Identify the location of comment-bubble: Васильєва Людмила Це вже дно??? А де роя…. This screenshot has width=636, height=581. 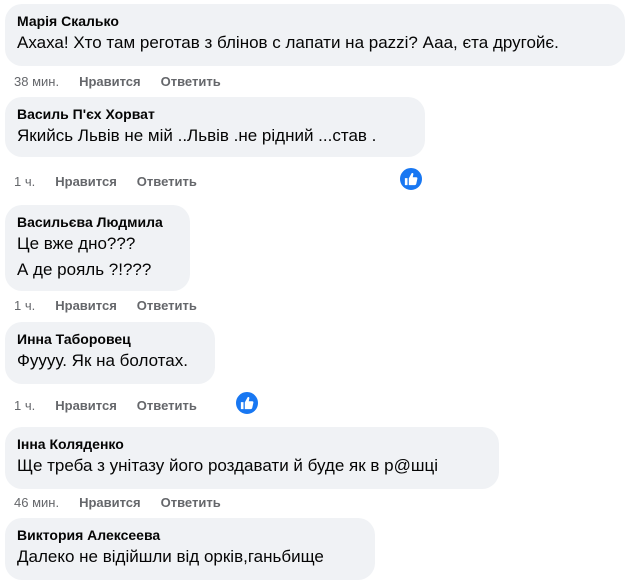
(97, 248).